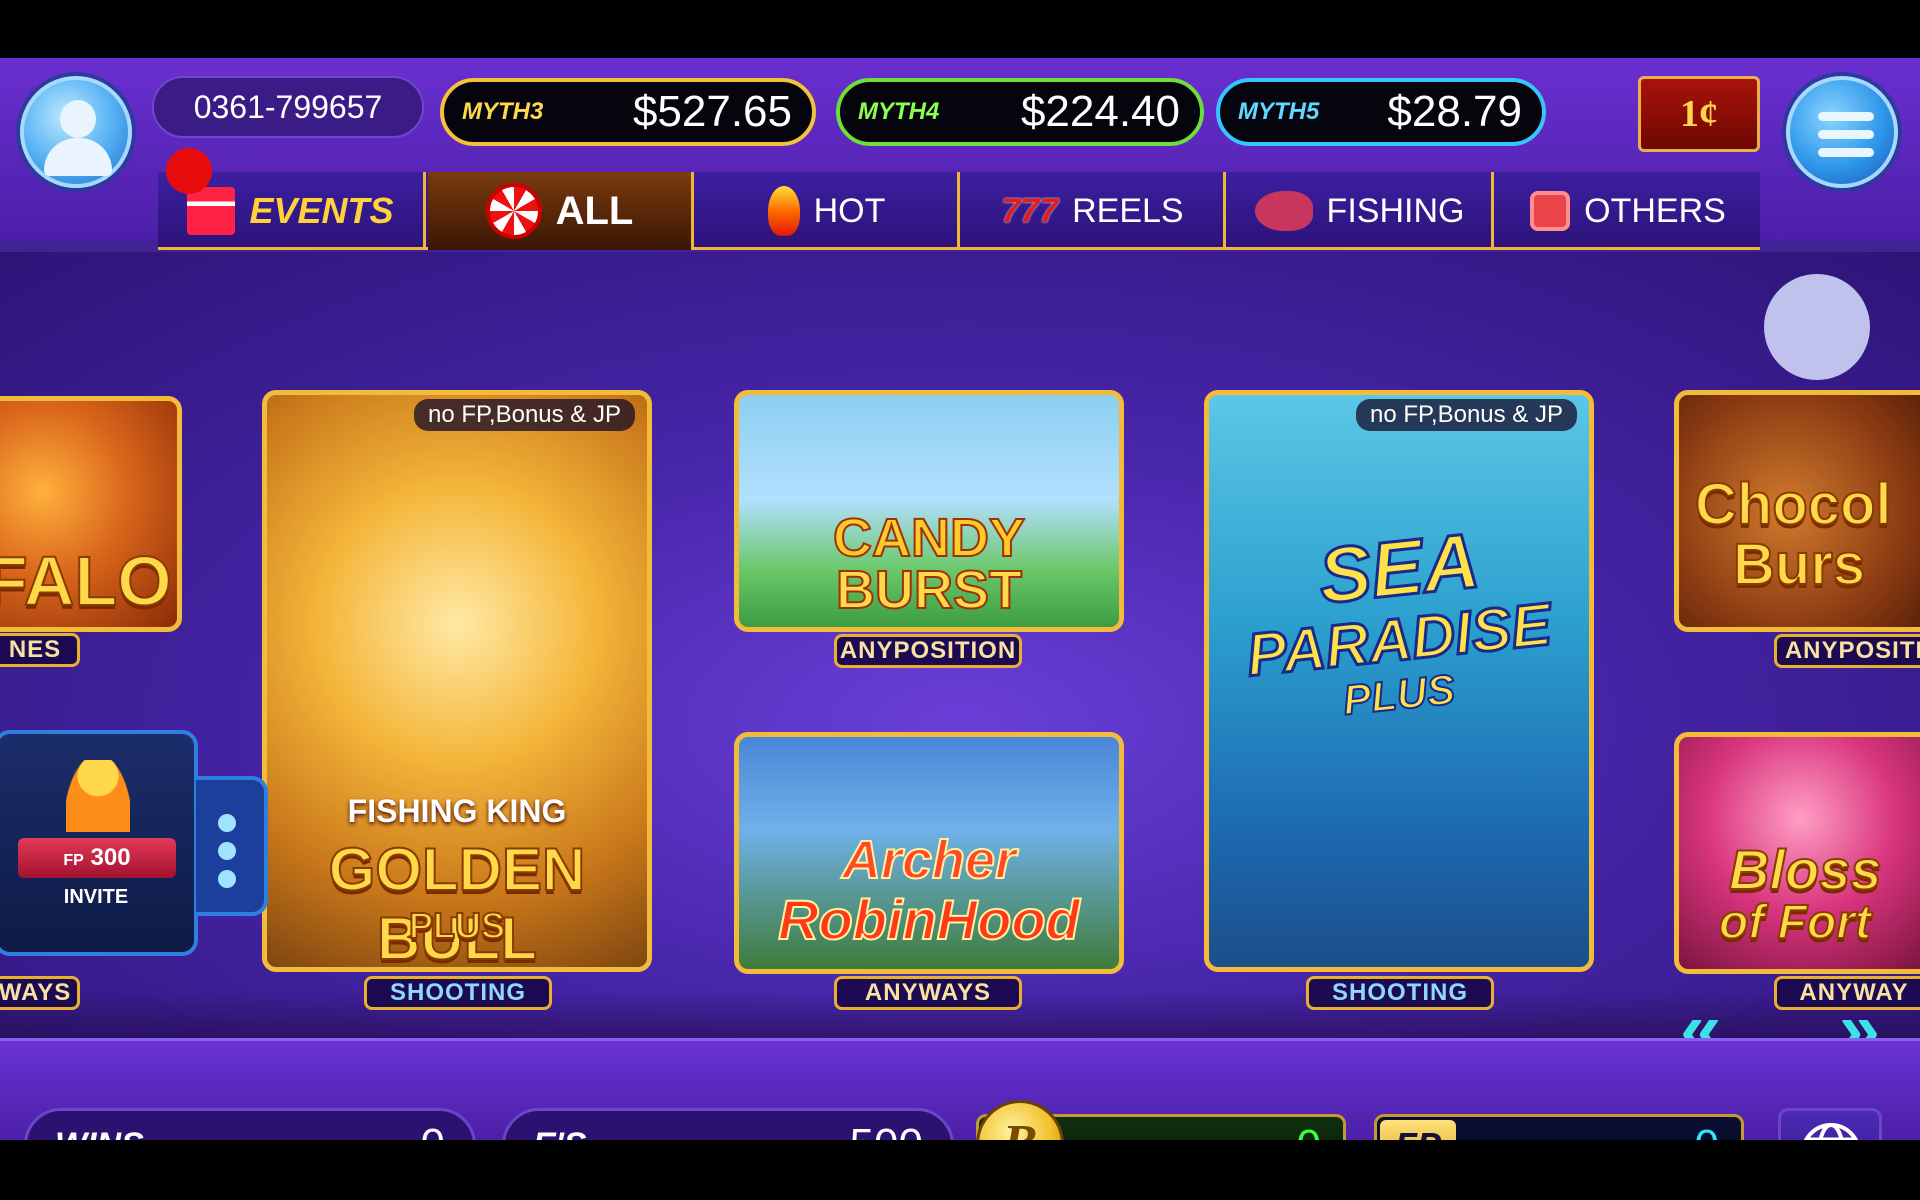 The height and width of the screenshot is (1200, 1920). I want to click on game-subtitle: PLUS, so click(457, 925).